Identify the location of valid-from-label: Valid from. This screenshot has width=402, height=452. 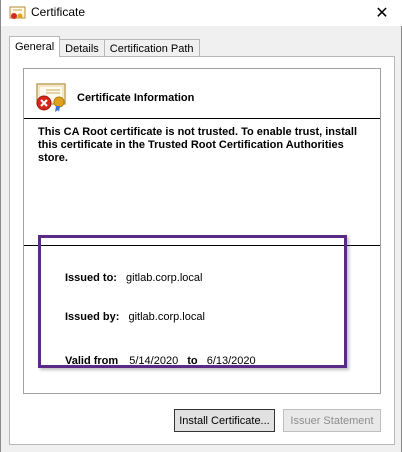
(92, 361).